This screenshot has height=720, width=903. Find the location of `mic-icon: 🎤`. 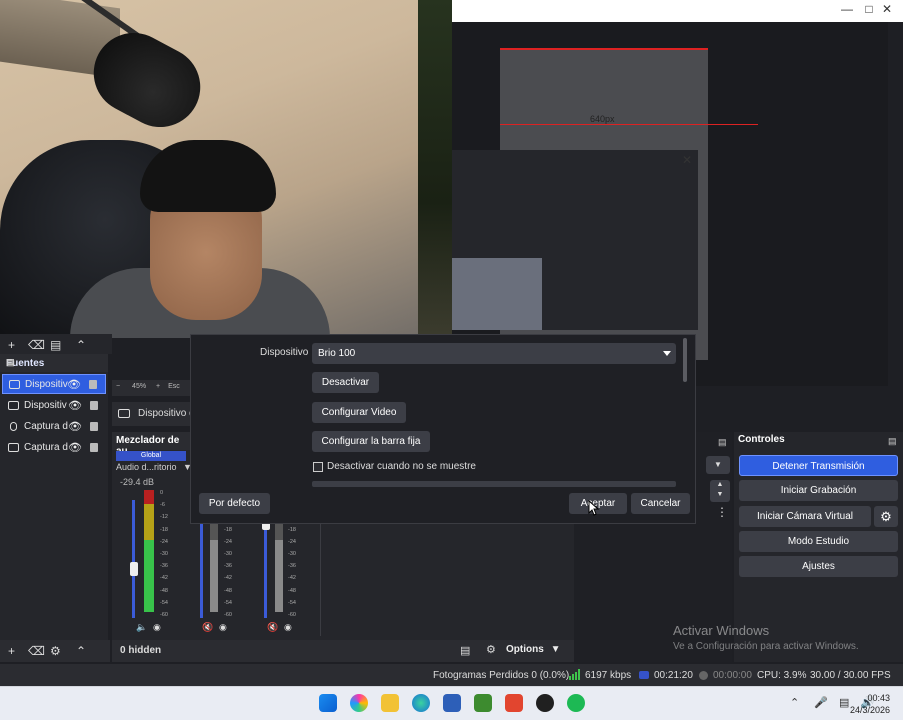

mic-icon: 🎤 is located at coordinates (821, 703).